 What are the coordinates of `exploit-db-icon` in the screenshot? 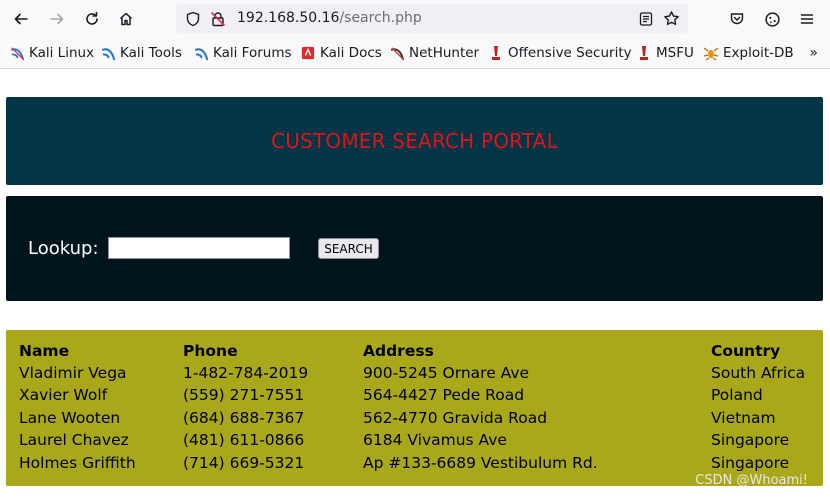 It's located at (711, 53).